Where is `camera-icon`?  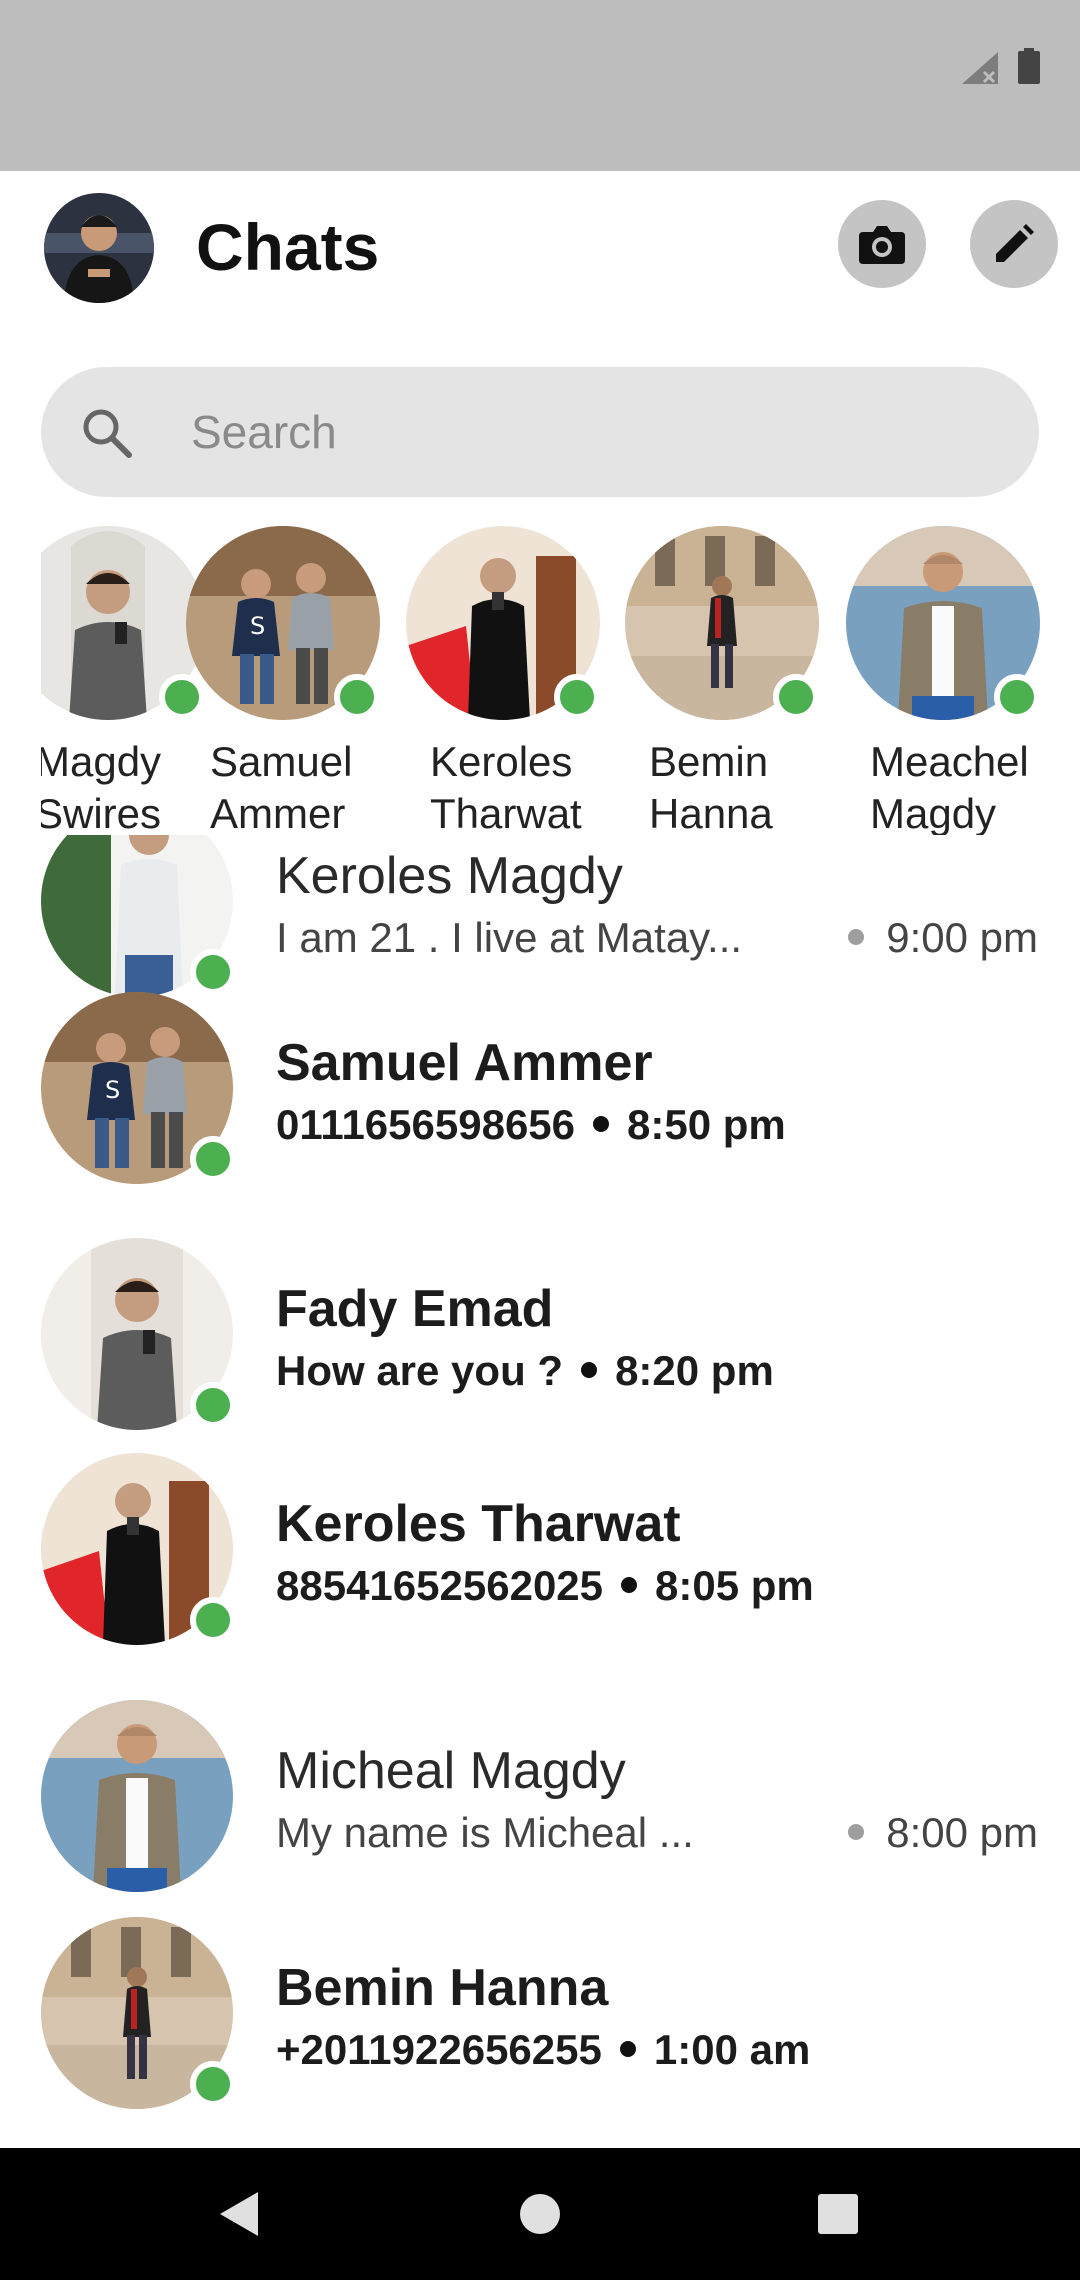 camera-icon is located at coordinates (882, 245).